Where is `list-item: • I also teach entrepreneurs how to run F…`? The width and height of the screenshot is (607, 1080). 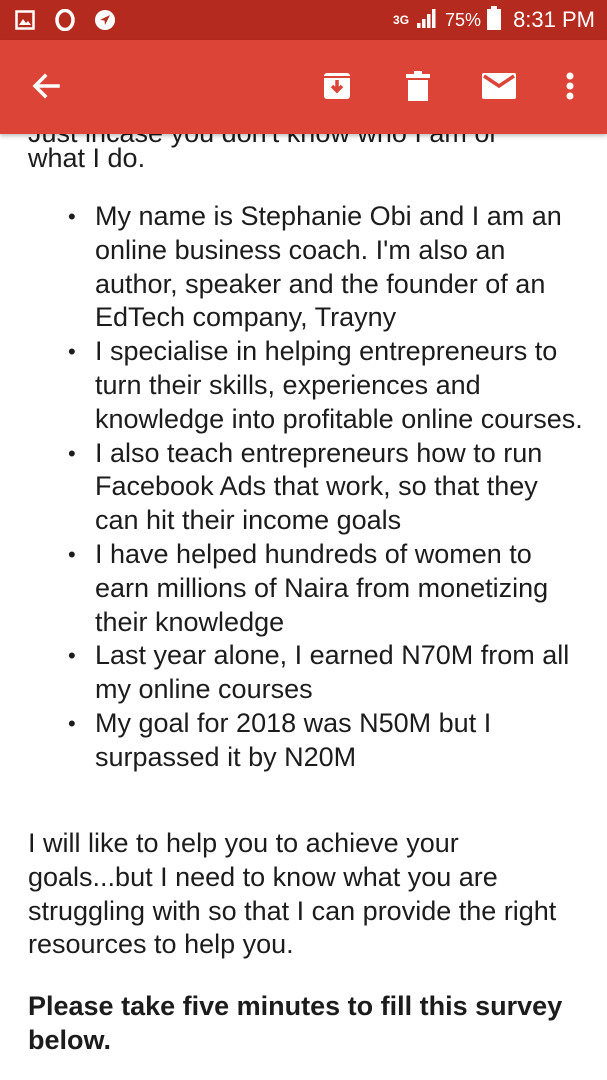
list-item: • I also teach entrepreneurs how to run F… is located at coordinates (305, 486).